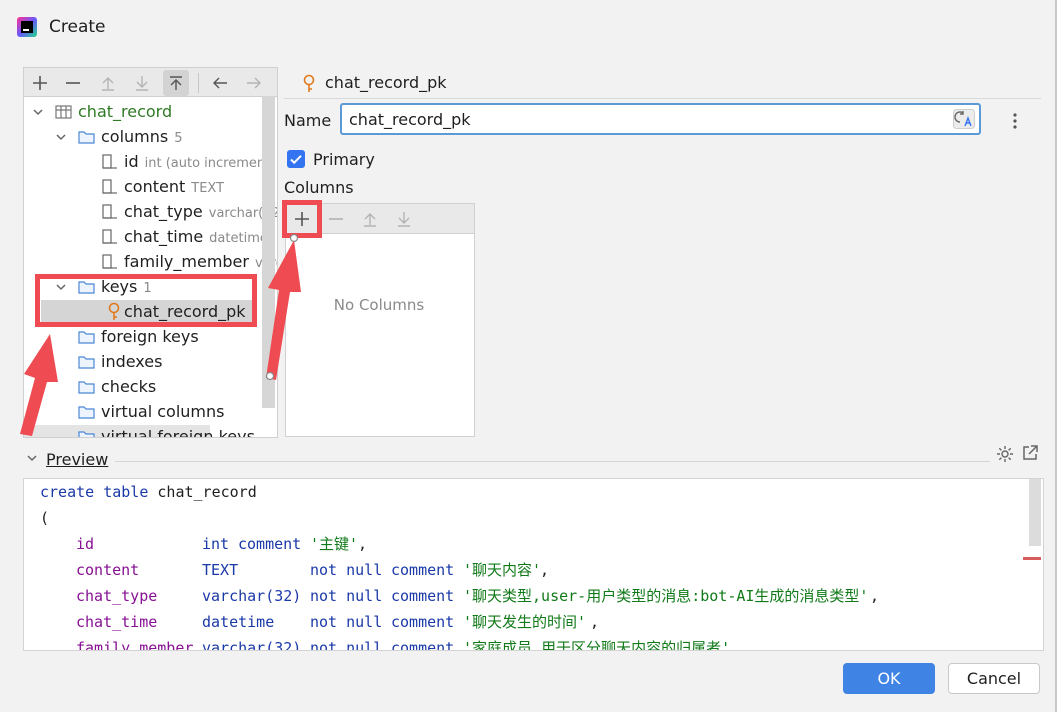 This screenshot has height=712, width=1057. I want to click on tree-item-table: chat_record, so click(144, 112).